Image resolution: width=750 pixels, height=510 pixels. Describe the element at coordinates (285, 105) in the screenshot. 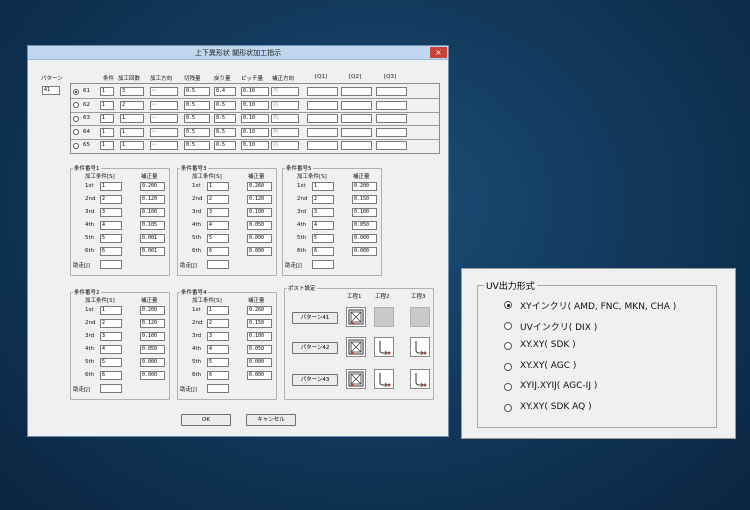

I see `row-62-corr-field: 内` at that location.